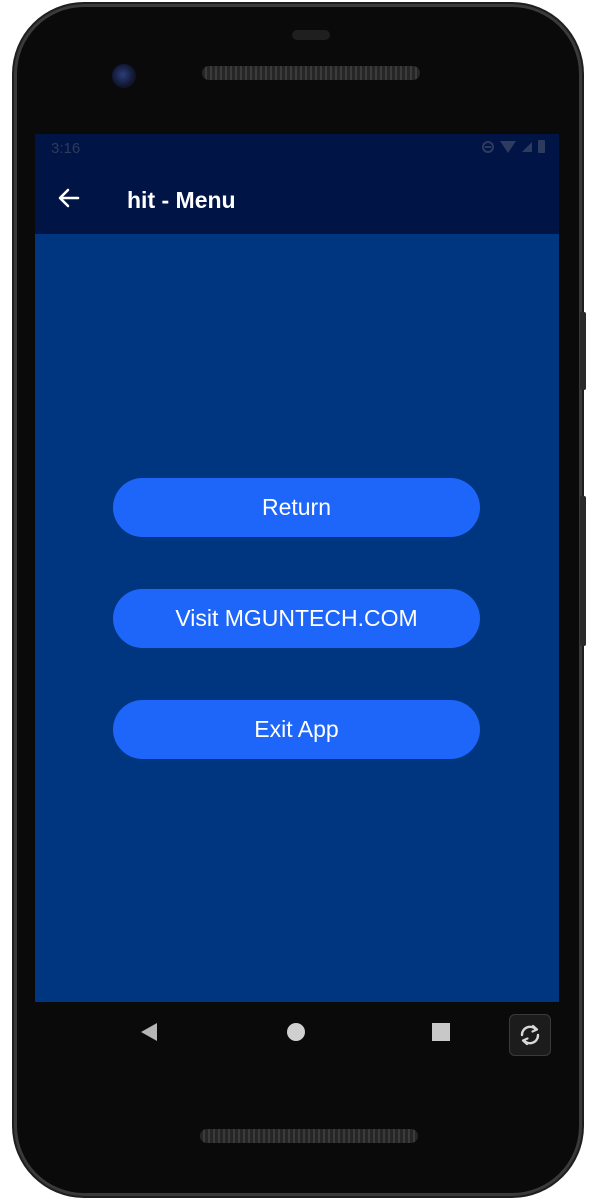  I want to click on front-camera-icon, so click(124, 76).